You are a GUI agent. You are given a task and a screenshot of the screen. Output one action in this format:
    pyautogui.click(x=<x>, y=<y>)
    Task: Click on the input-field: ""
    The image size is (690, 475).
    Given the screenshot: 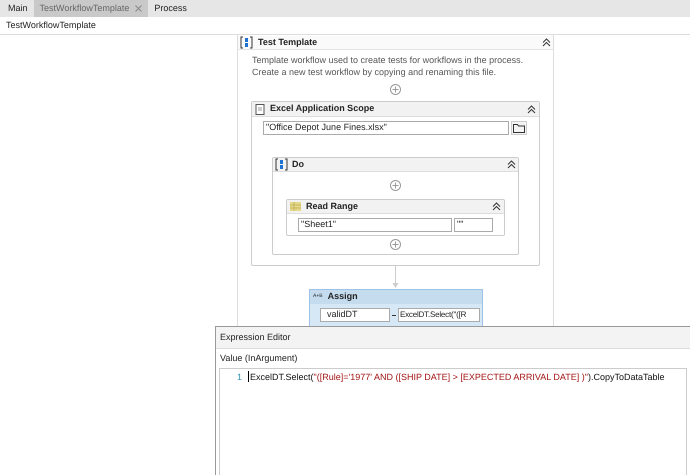 What is the action you would take?
    pyautogui.click(x=473, y=225)
    